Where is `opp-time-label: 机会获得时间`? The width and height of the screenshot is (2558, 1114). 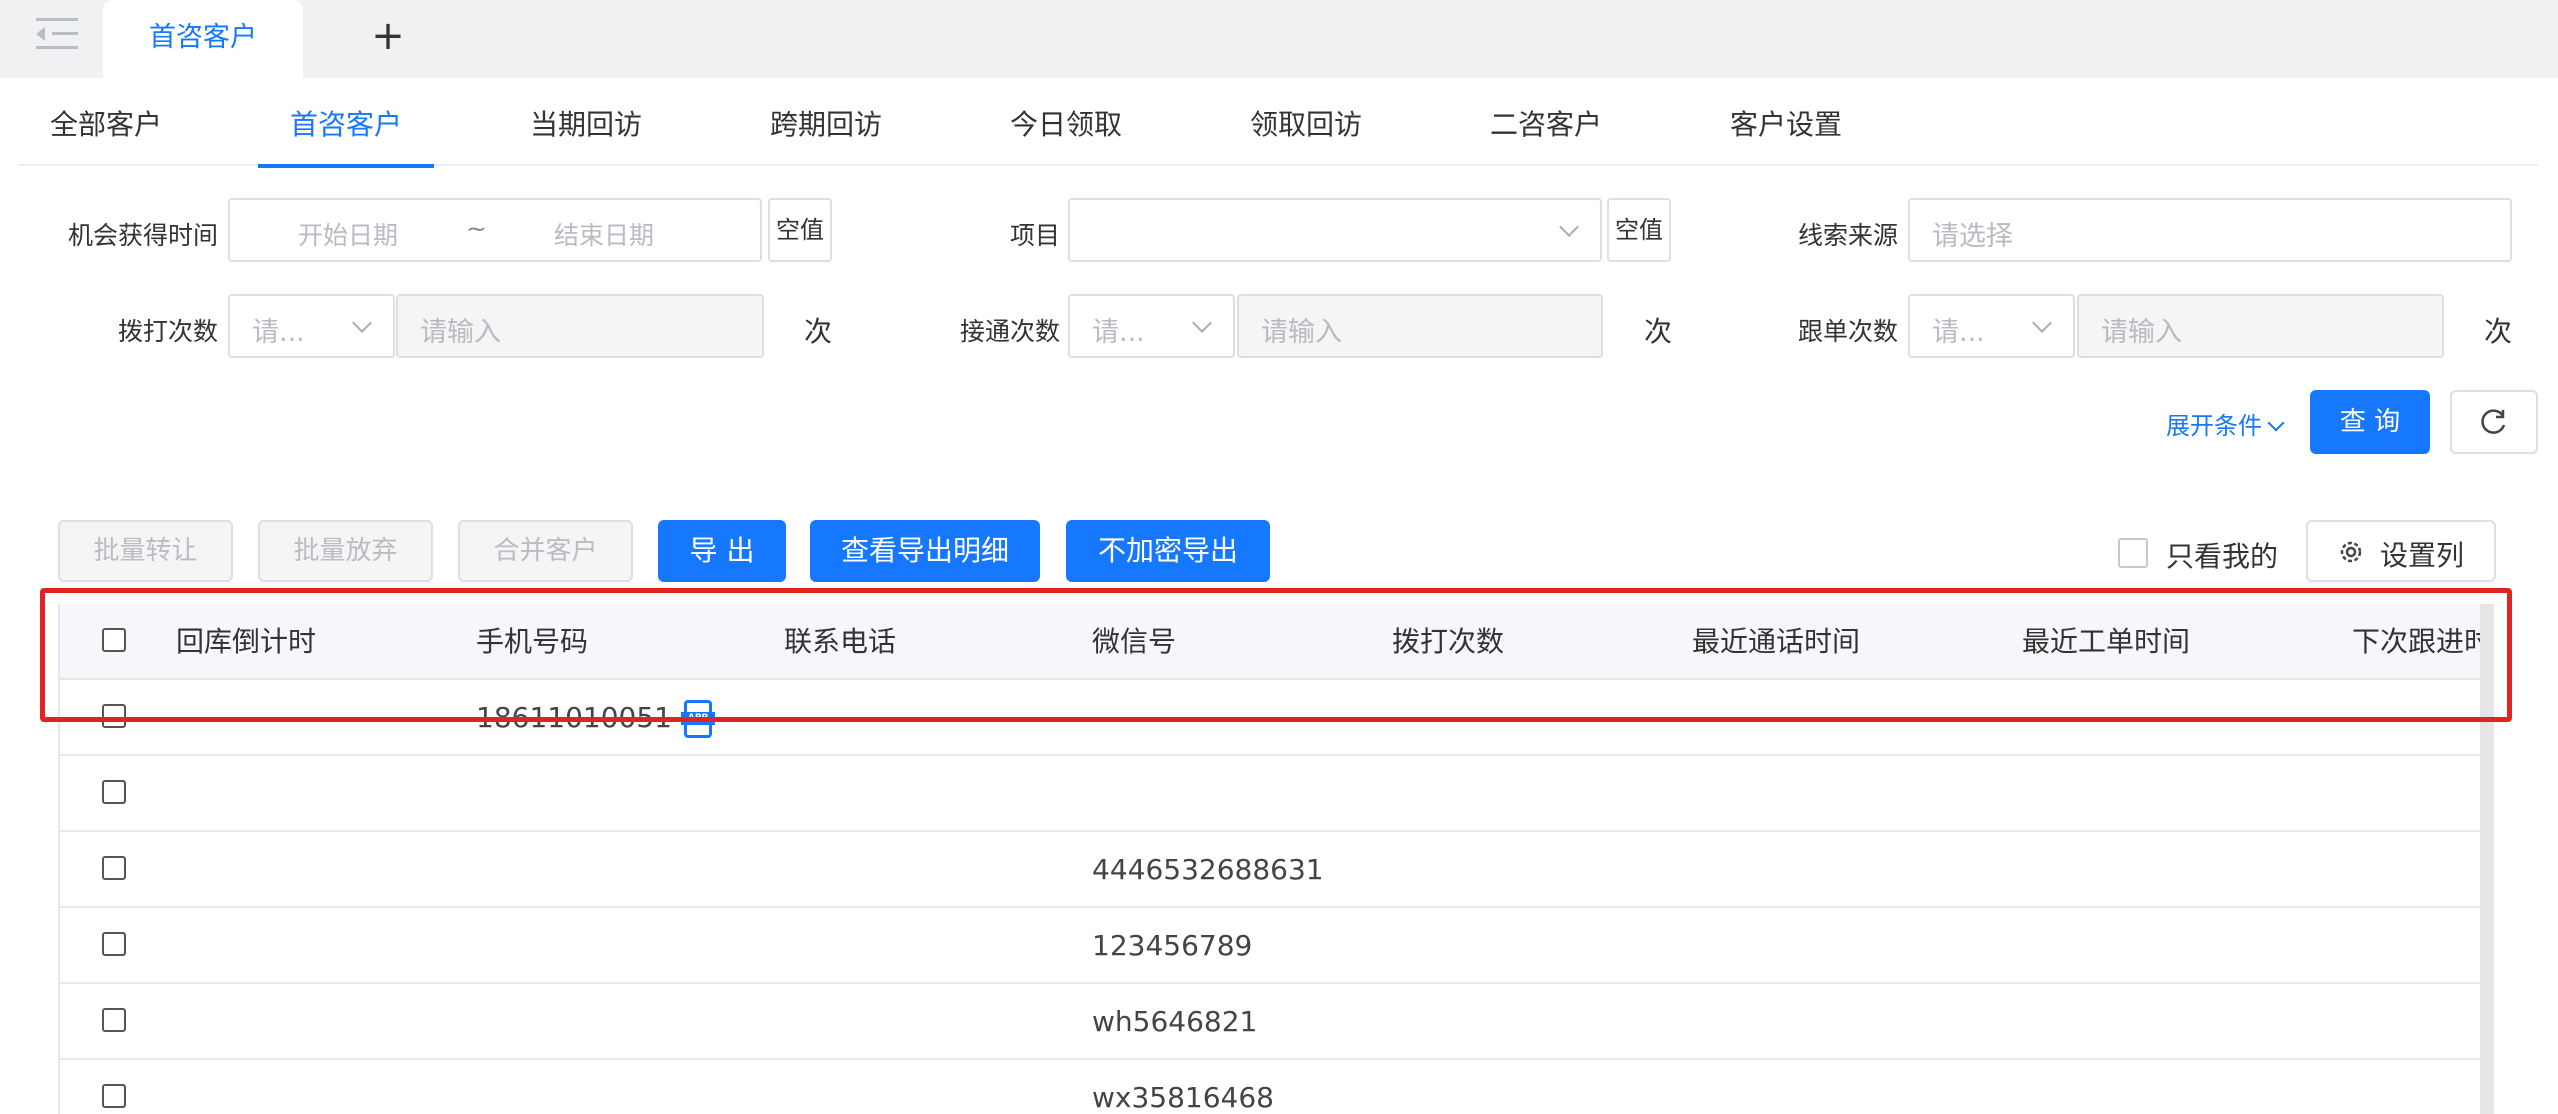
opp-time-label: 机会获得时间 is located at coordinates (142, 235).